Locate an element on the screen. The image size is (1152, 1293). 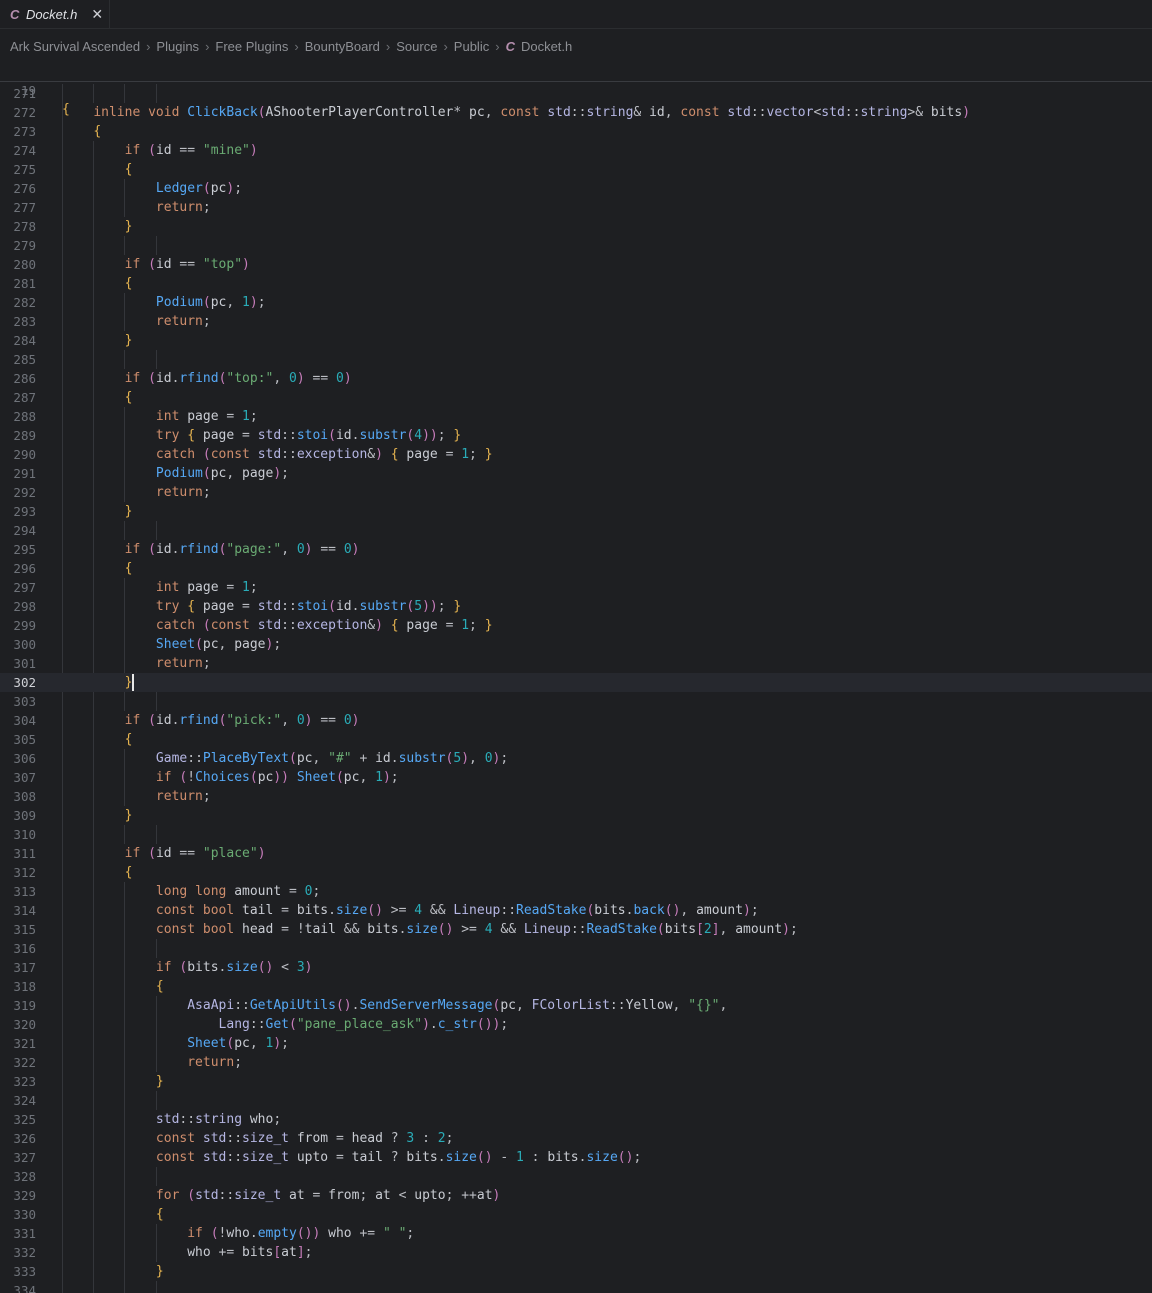
code-line: 283 return; is located at coordinates (576, 321).